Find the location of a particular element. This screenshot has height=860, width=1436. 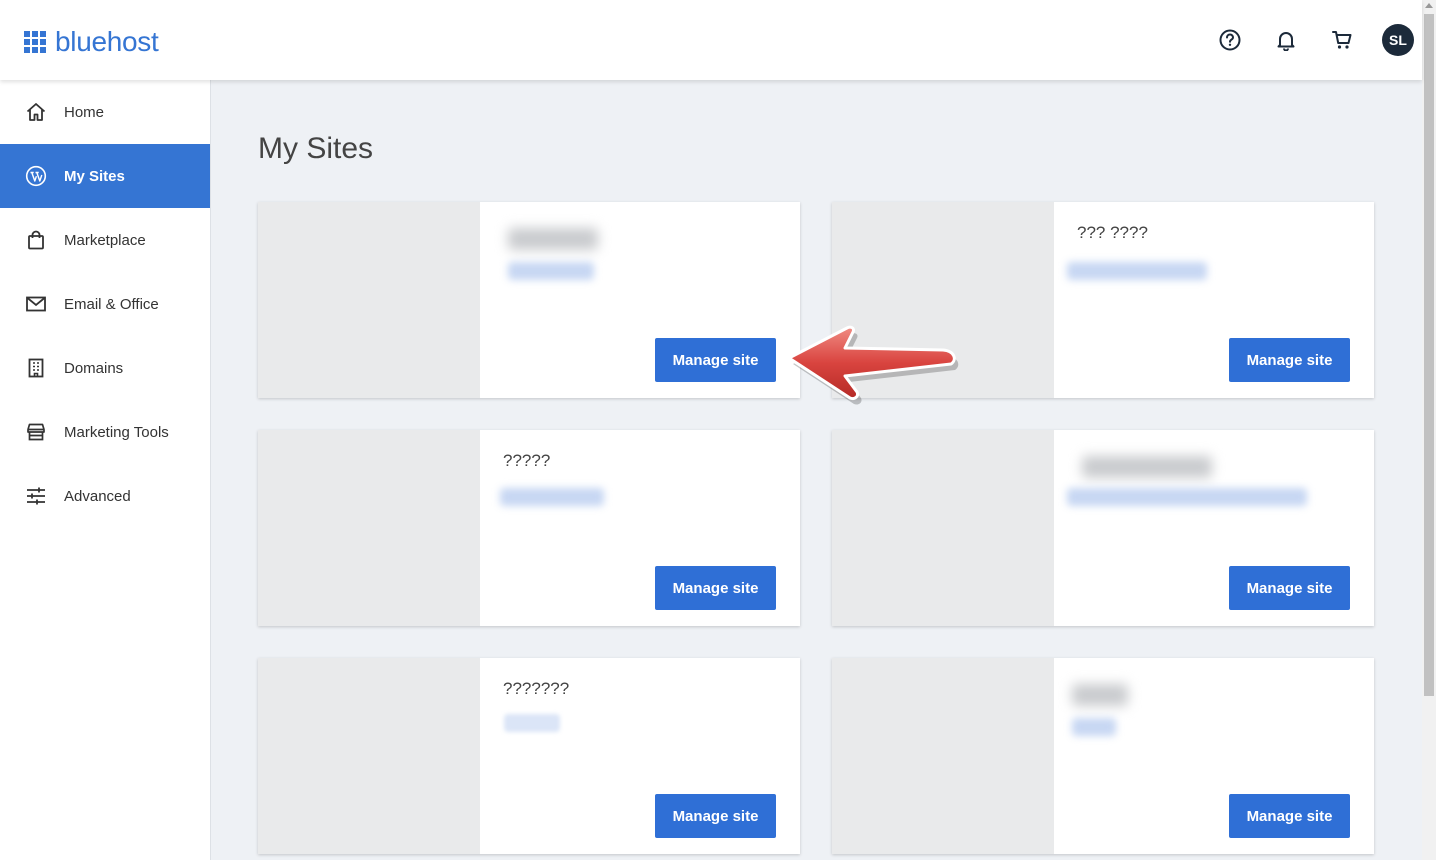

sidebar-item-label: Marketing Tools is located at coordinates (116, 432).